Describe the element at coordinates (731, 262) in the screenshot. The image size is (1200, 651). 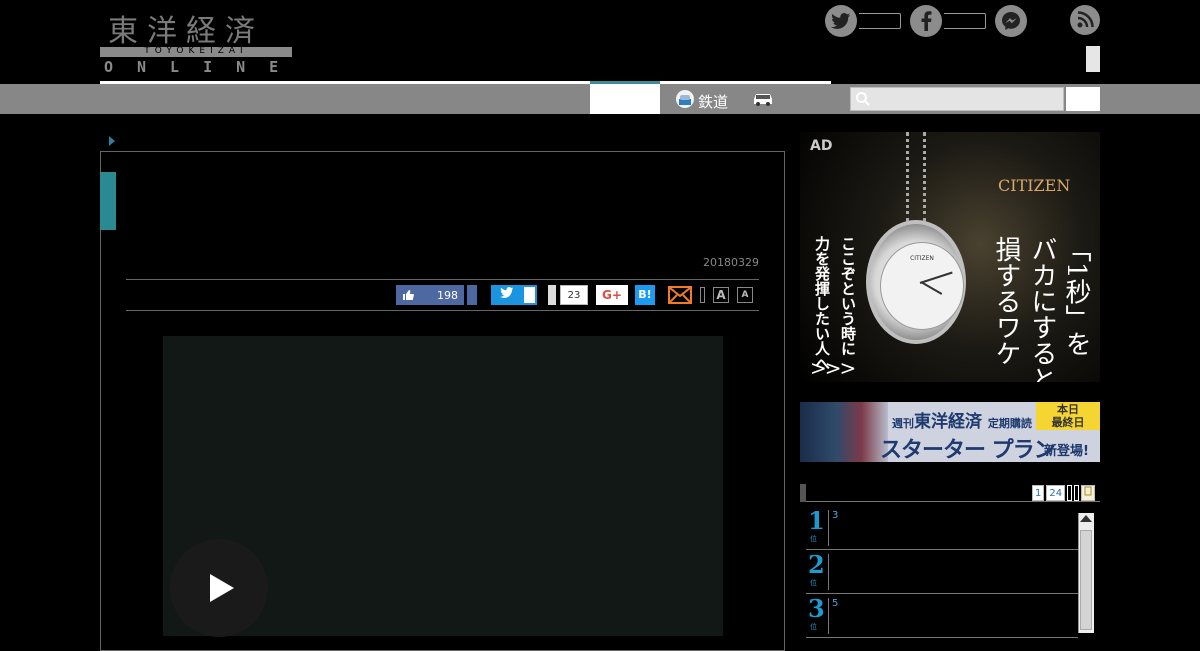
I see `article-date: 20180329` at that location.